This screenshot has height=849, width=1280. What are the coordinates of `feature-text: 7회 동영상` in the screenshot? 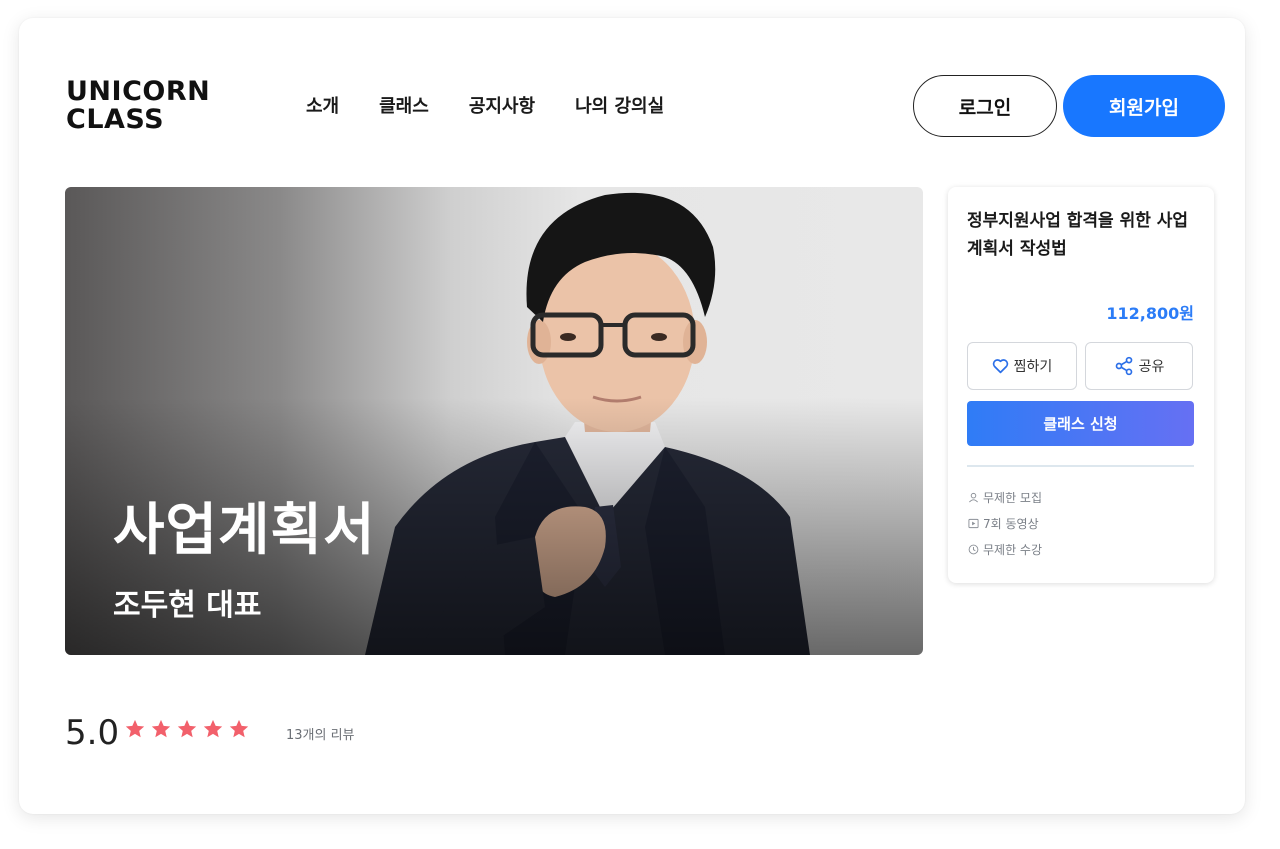 It's located at (1011, 524).